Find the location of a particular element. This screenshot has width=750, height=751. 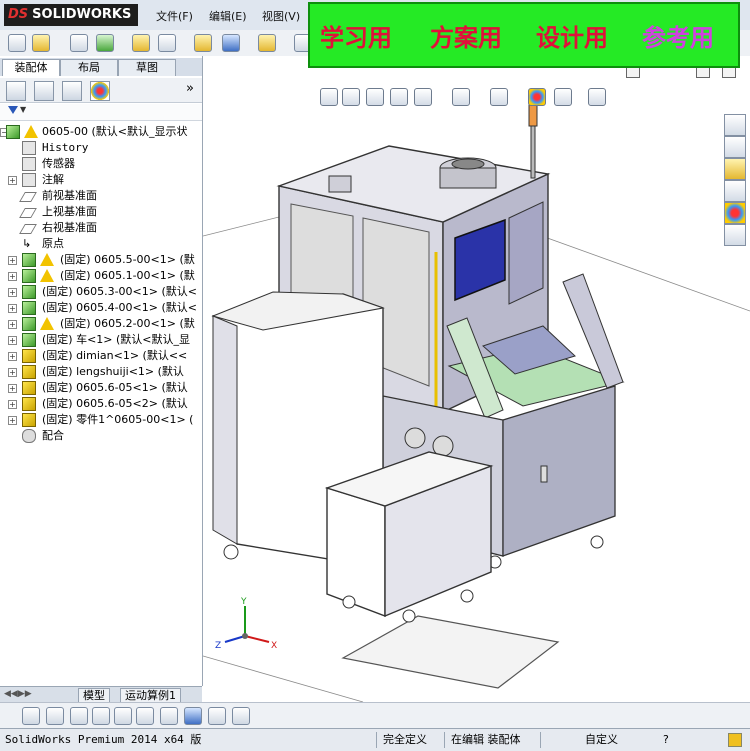

notification-icon is located at coordinates (735, 740).